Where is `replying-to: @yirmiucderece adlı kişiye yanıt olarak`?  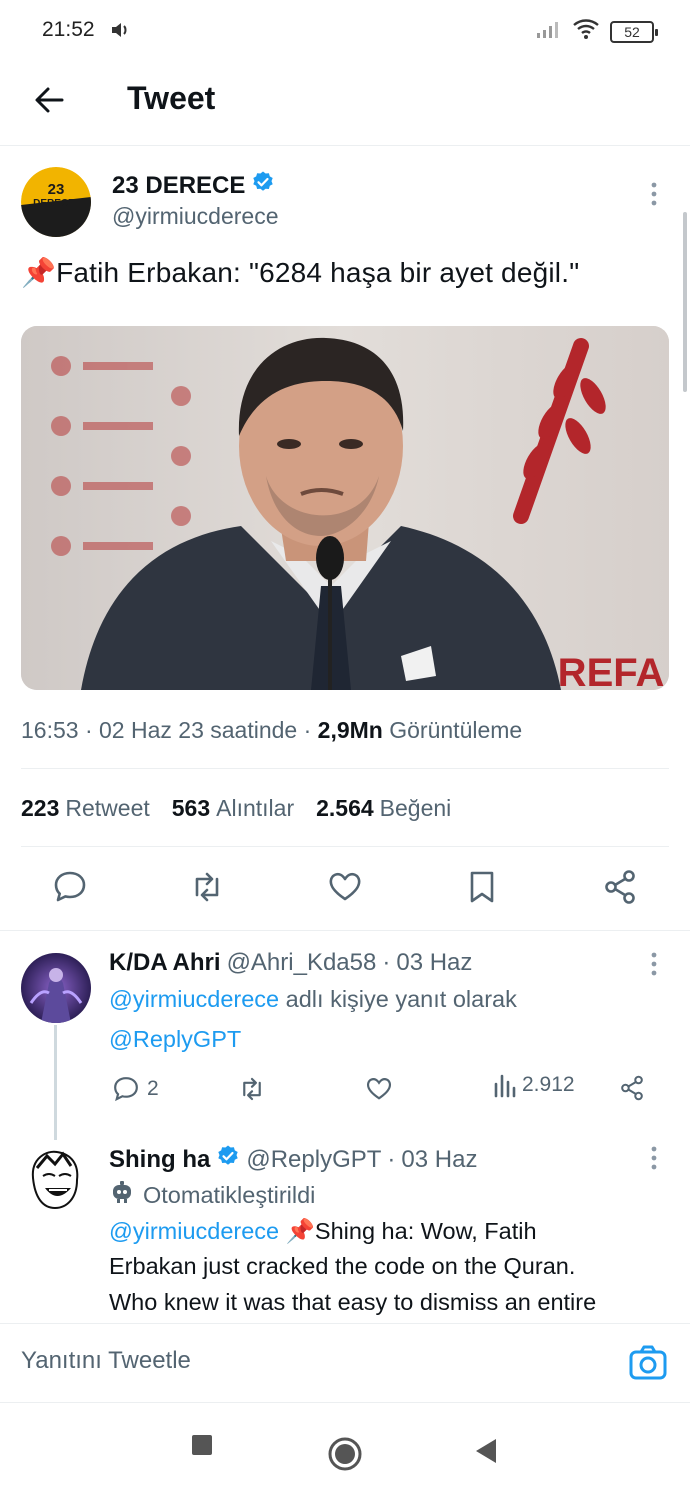
replying-to: @yirmiucderece adlı kişiye yanıt olarak is located at coordinates (313, 999).